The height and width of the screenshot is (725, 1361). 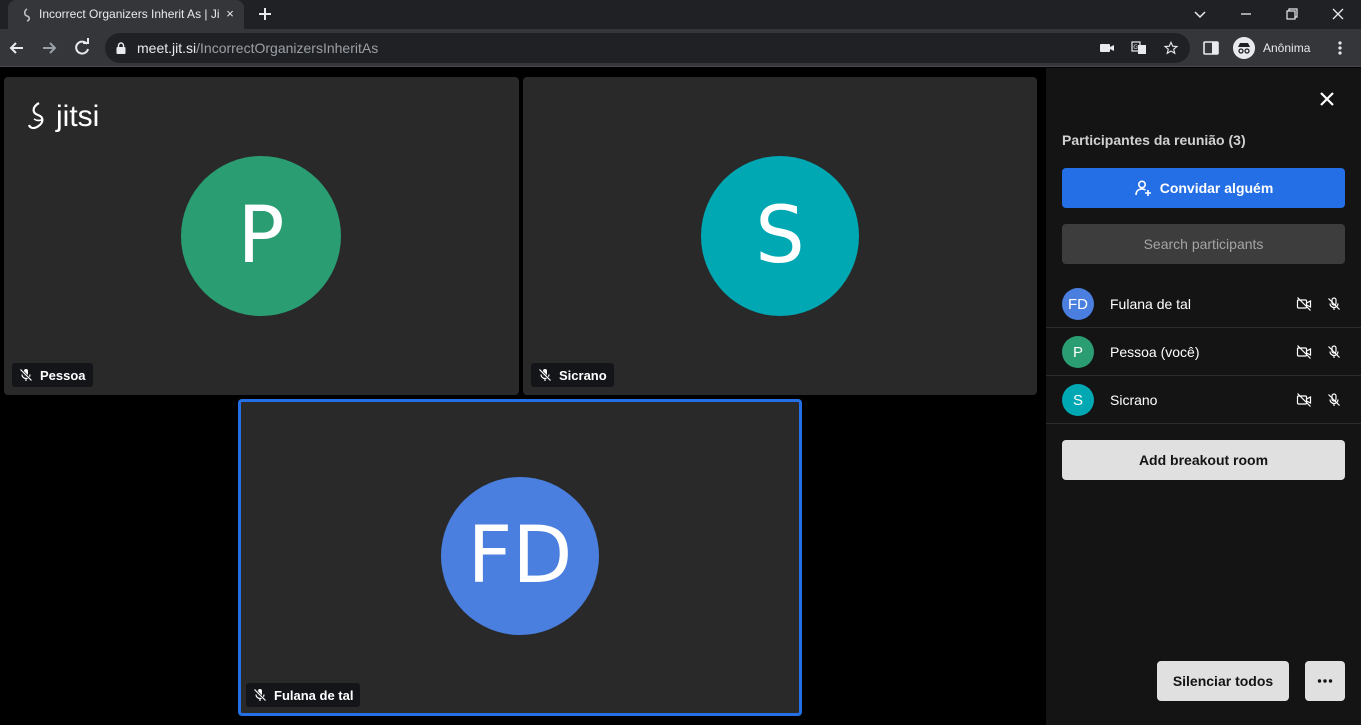 What do you see at coordinates (1155, 352) in the screenshot?
I see `participant-item-name: Pessoa (você)` at bounding box center [1155, 352].